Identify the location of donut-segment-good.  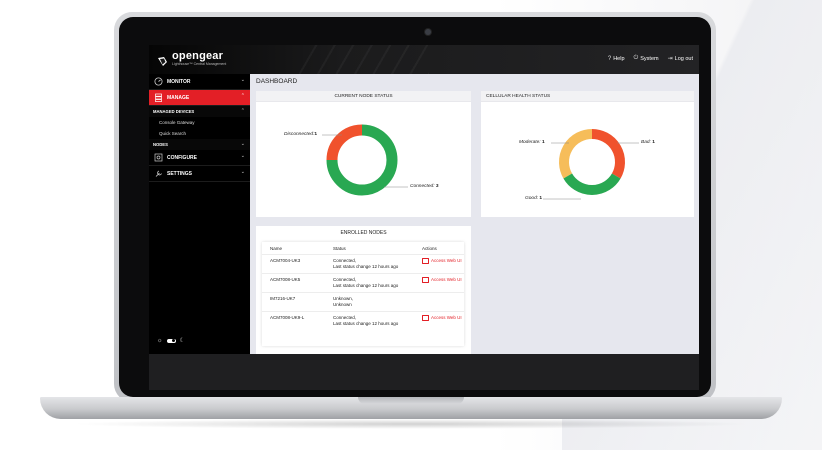
(592, 184).